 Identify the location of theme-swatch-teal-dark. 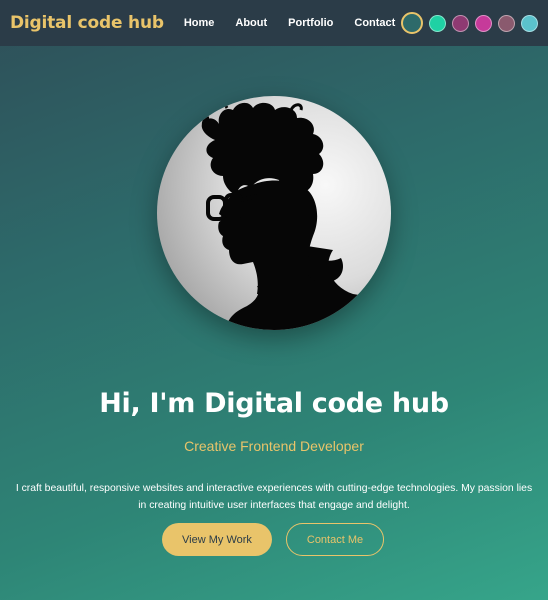
(412, 23).